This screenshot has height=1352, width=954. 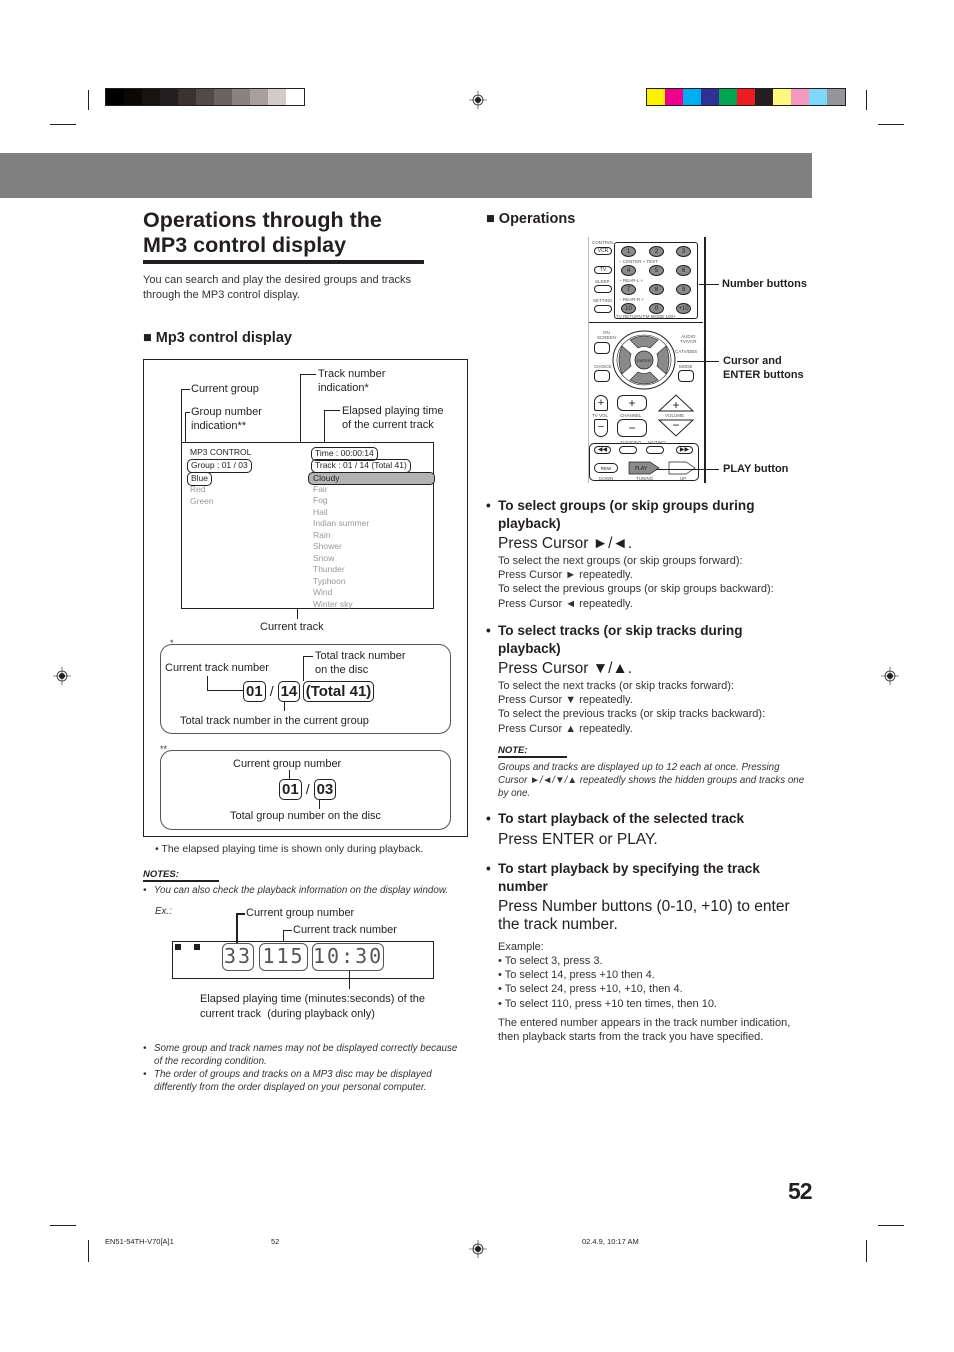 I want to click on track-item: Typhoon, so click(x=329, y=582).